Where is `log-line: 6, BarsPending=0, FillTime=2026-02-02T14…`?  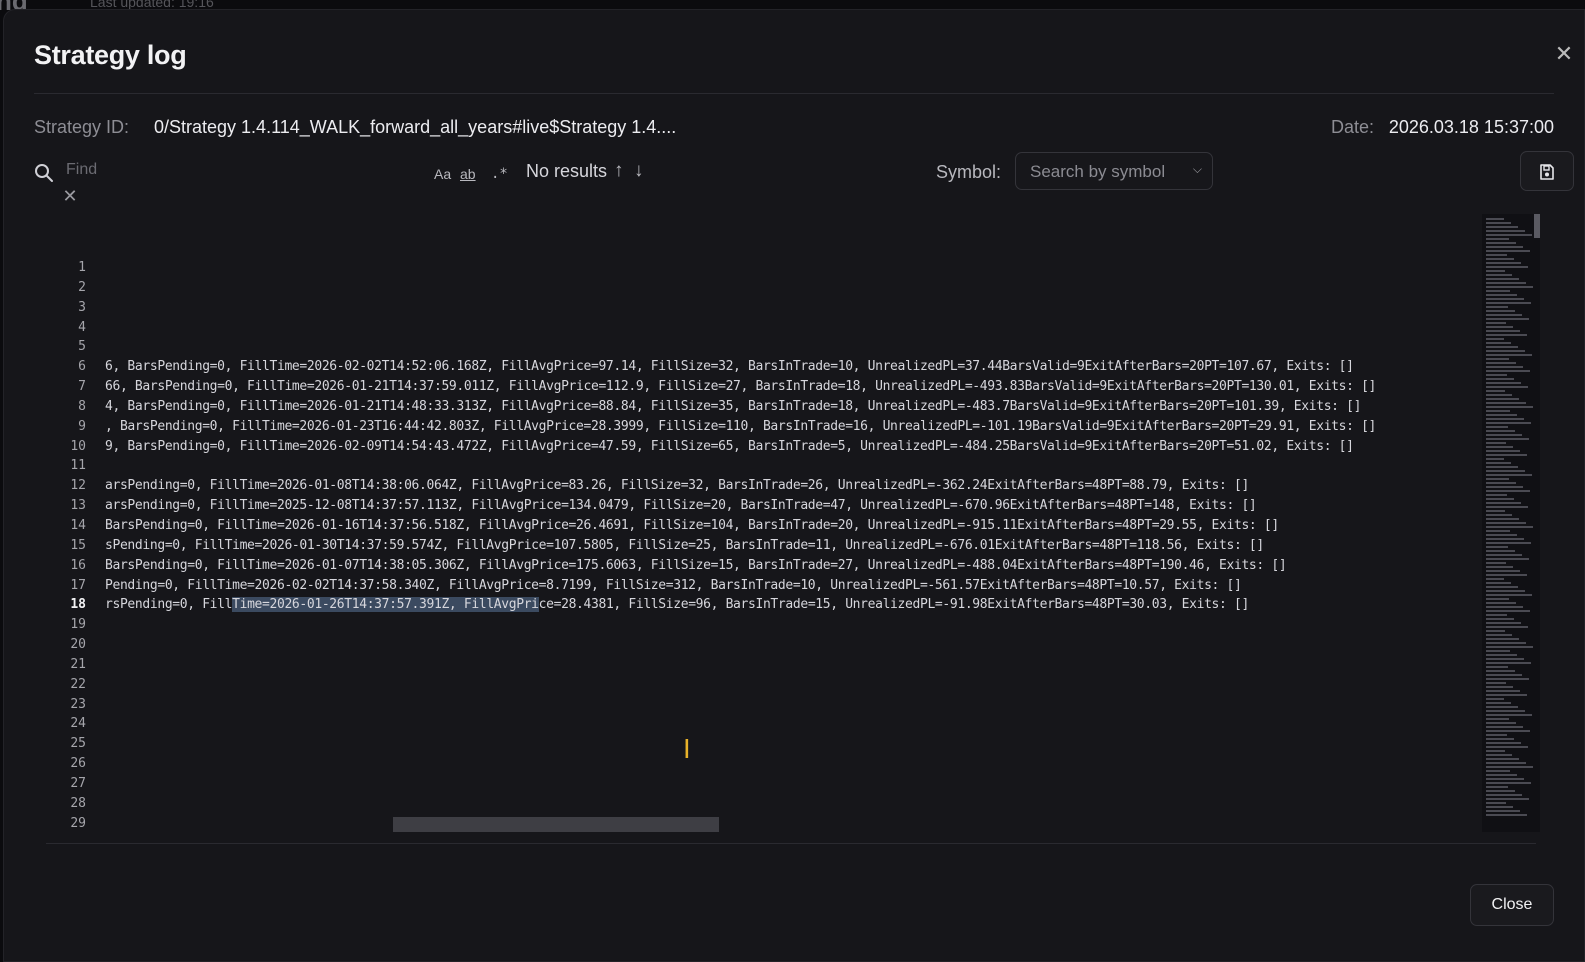
log-line: 6, BarsPending=0, FillTime=2026-02-02T14… is located at coordinates (797, 367).